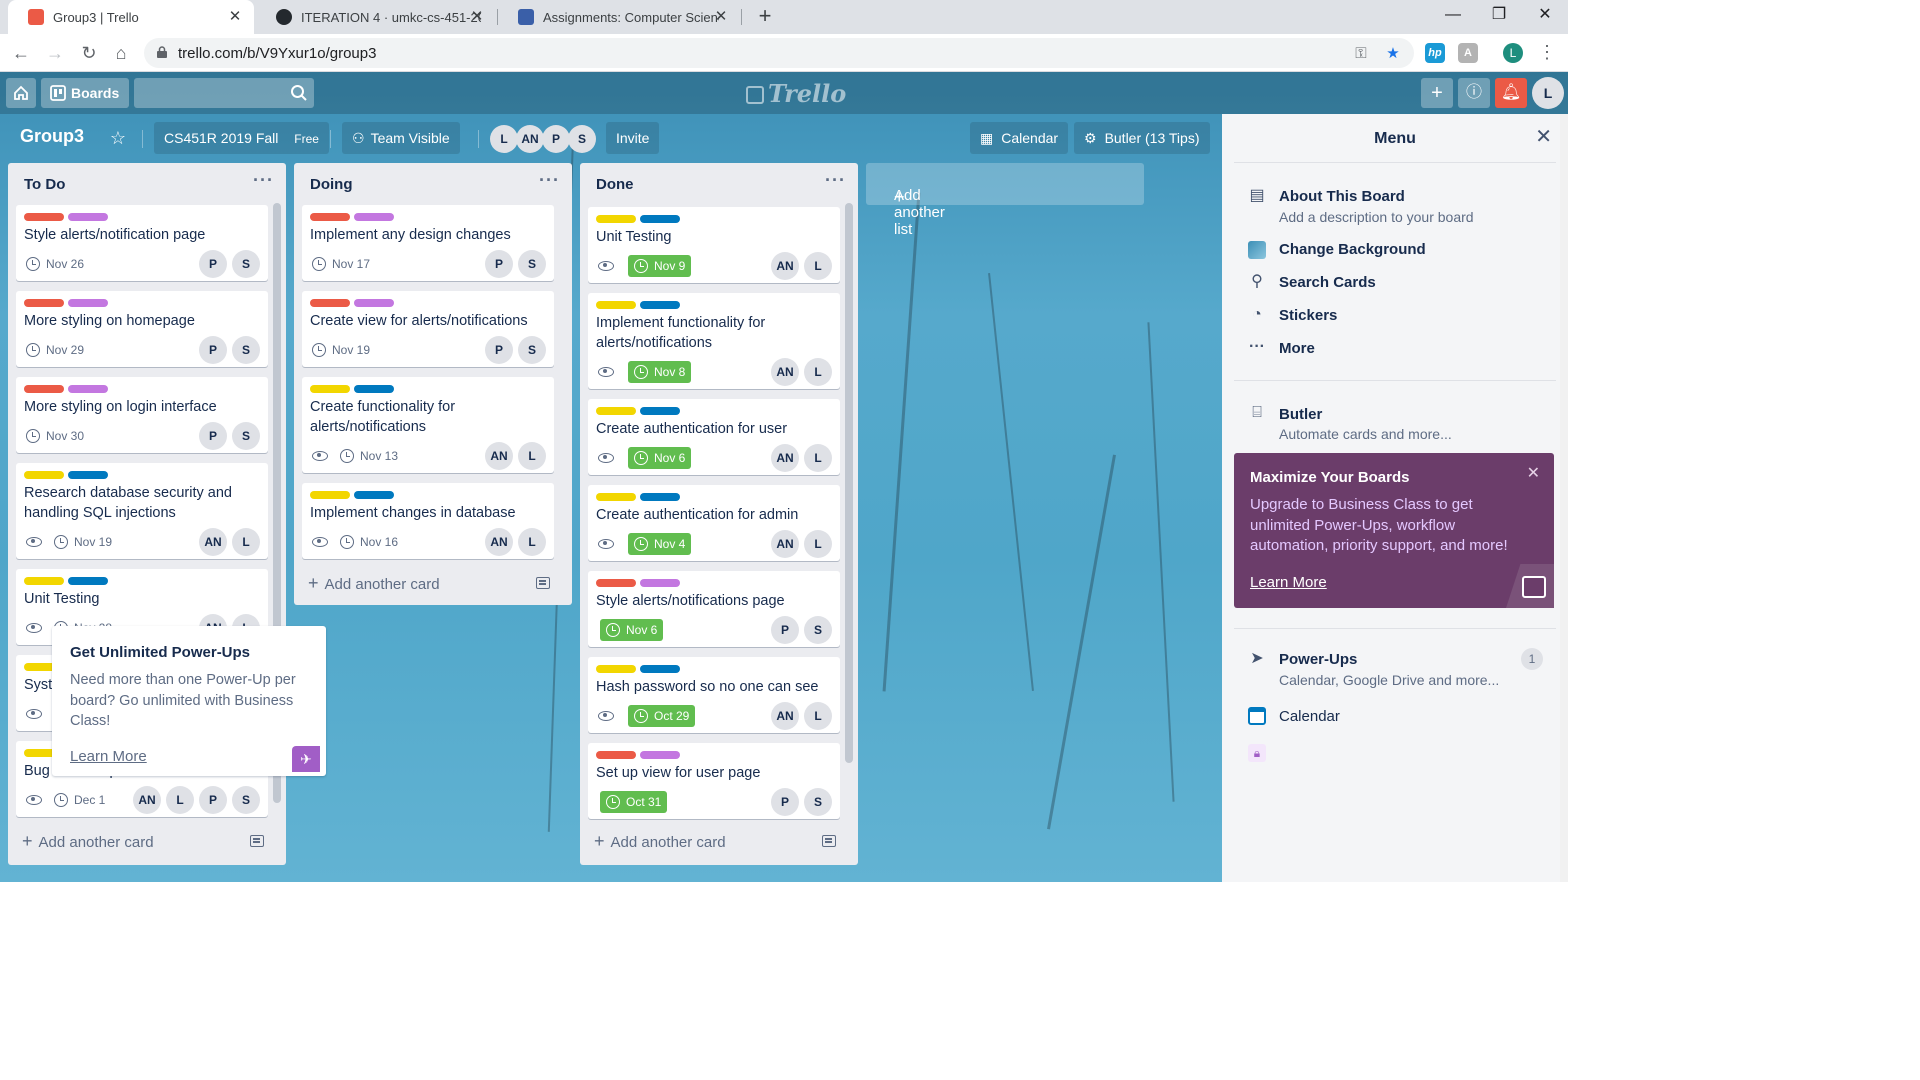  What do you see at coordinates (1453, 16) in the screenshot?
I see `minimize-icon: —` at bounding box center [1453, 16].